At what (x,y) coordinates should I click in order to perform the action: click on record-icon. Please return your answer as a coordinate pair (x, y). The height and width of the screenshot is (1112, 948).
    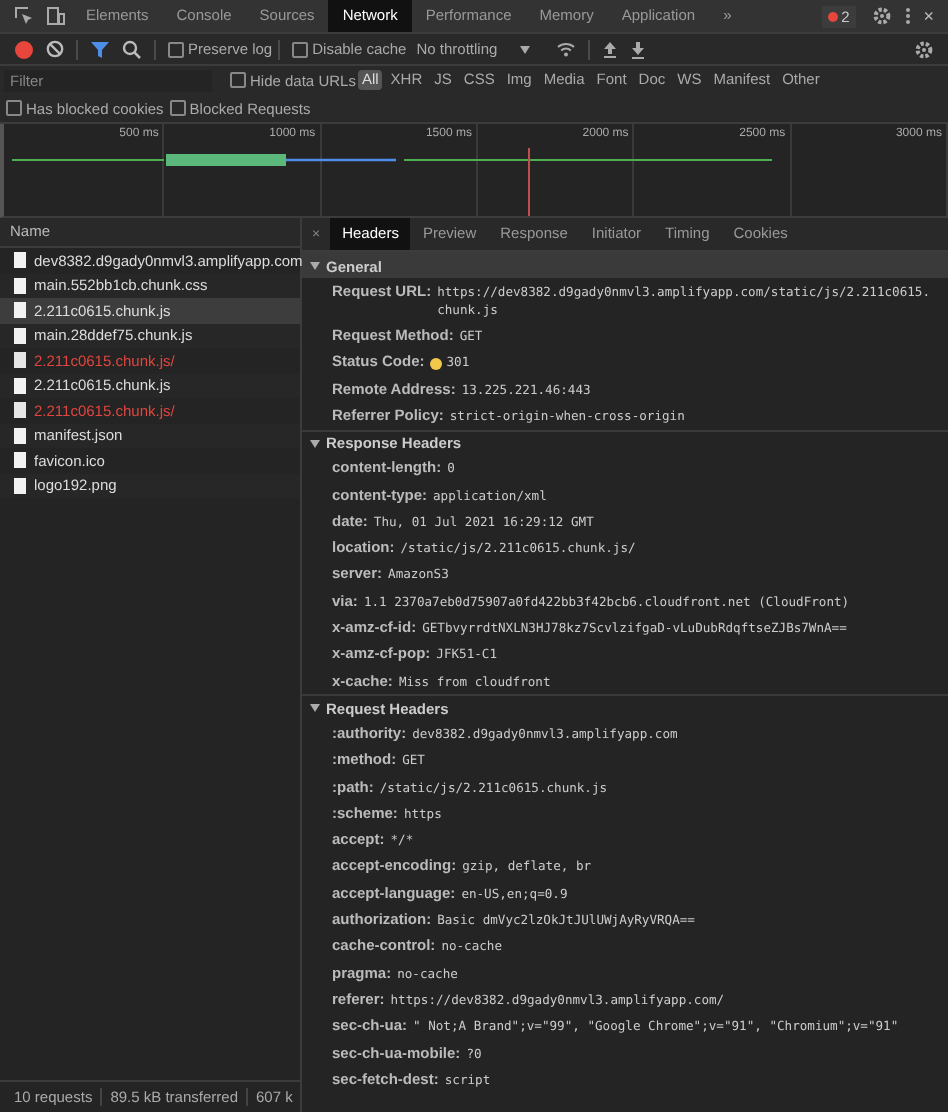
    Looking at the image, I should click on (24, 49).